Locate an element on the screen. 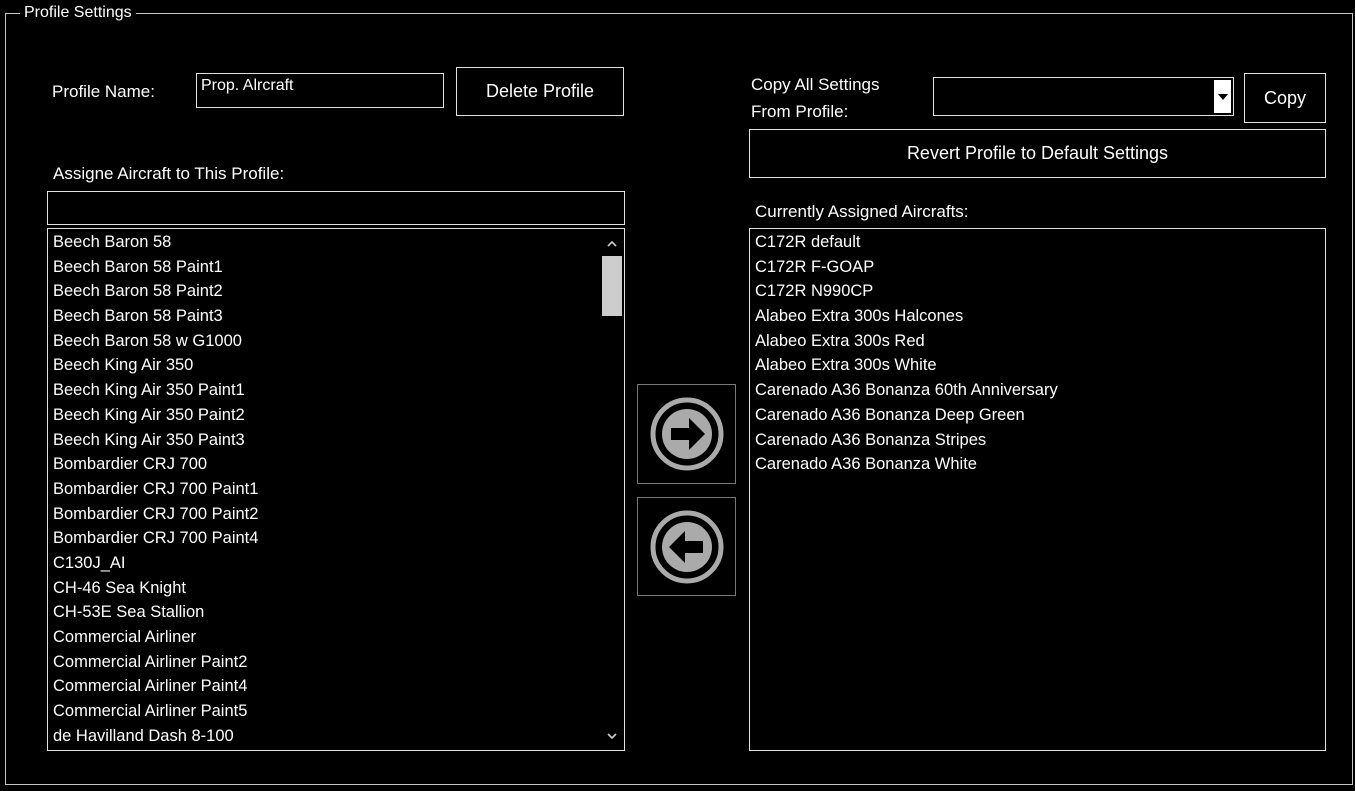  list-item: Beech King Air 350 is located at coordinates (324, 365).